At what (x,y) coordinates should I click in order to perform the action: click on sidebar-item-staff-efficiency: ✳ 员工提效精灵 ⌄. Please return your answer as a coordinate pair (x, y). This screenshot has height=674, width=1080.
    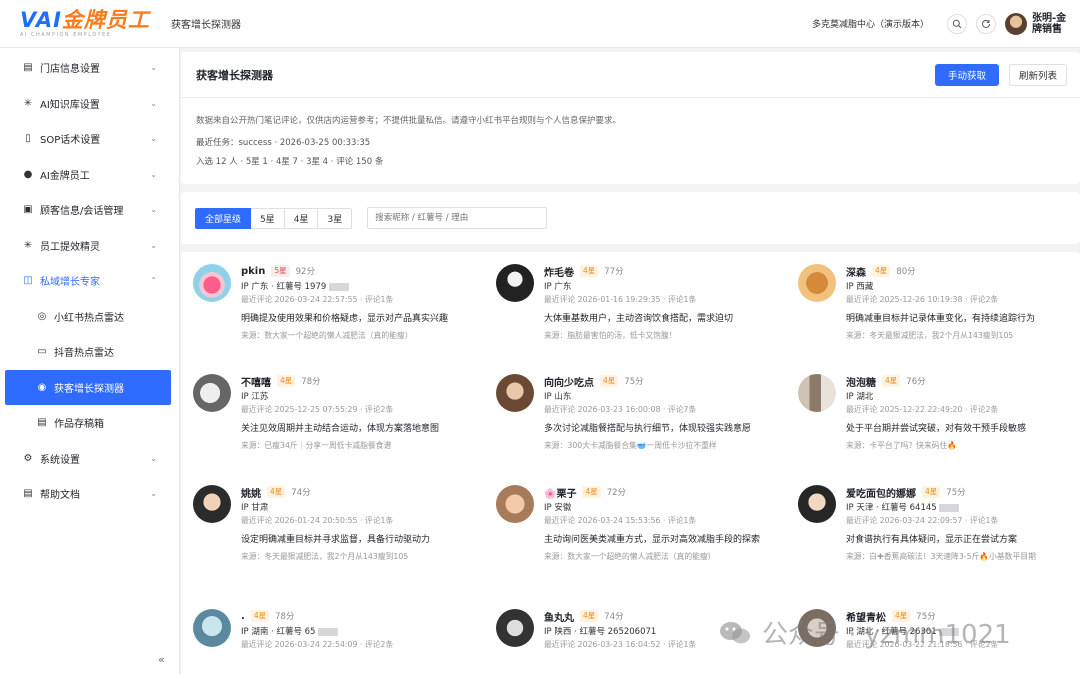
    Looking at the image, I should click on (89, 246).